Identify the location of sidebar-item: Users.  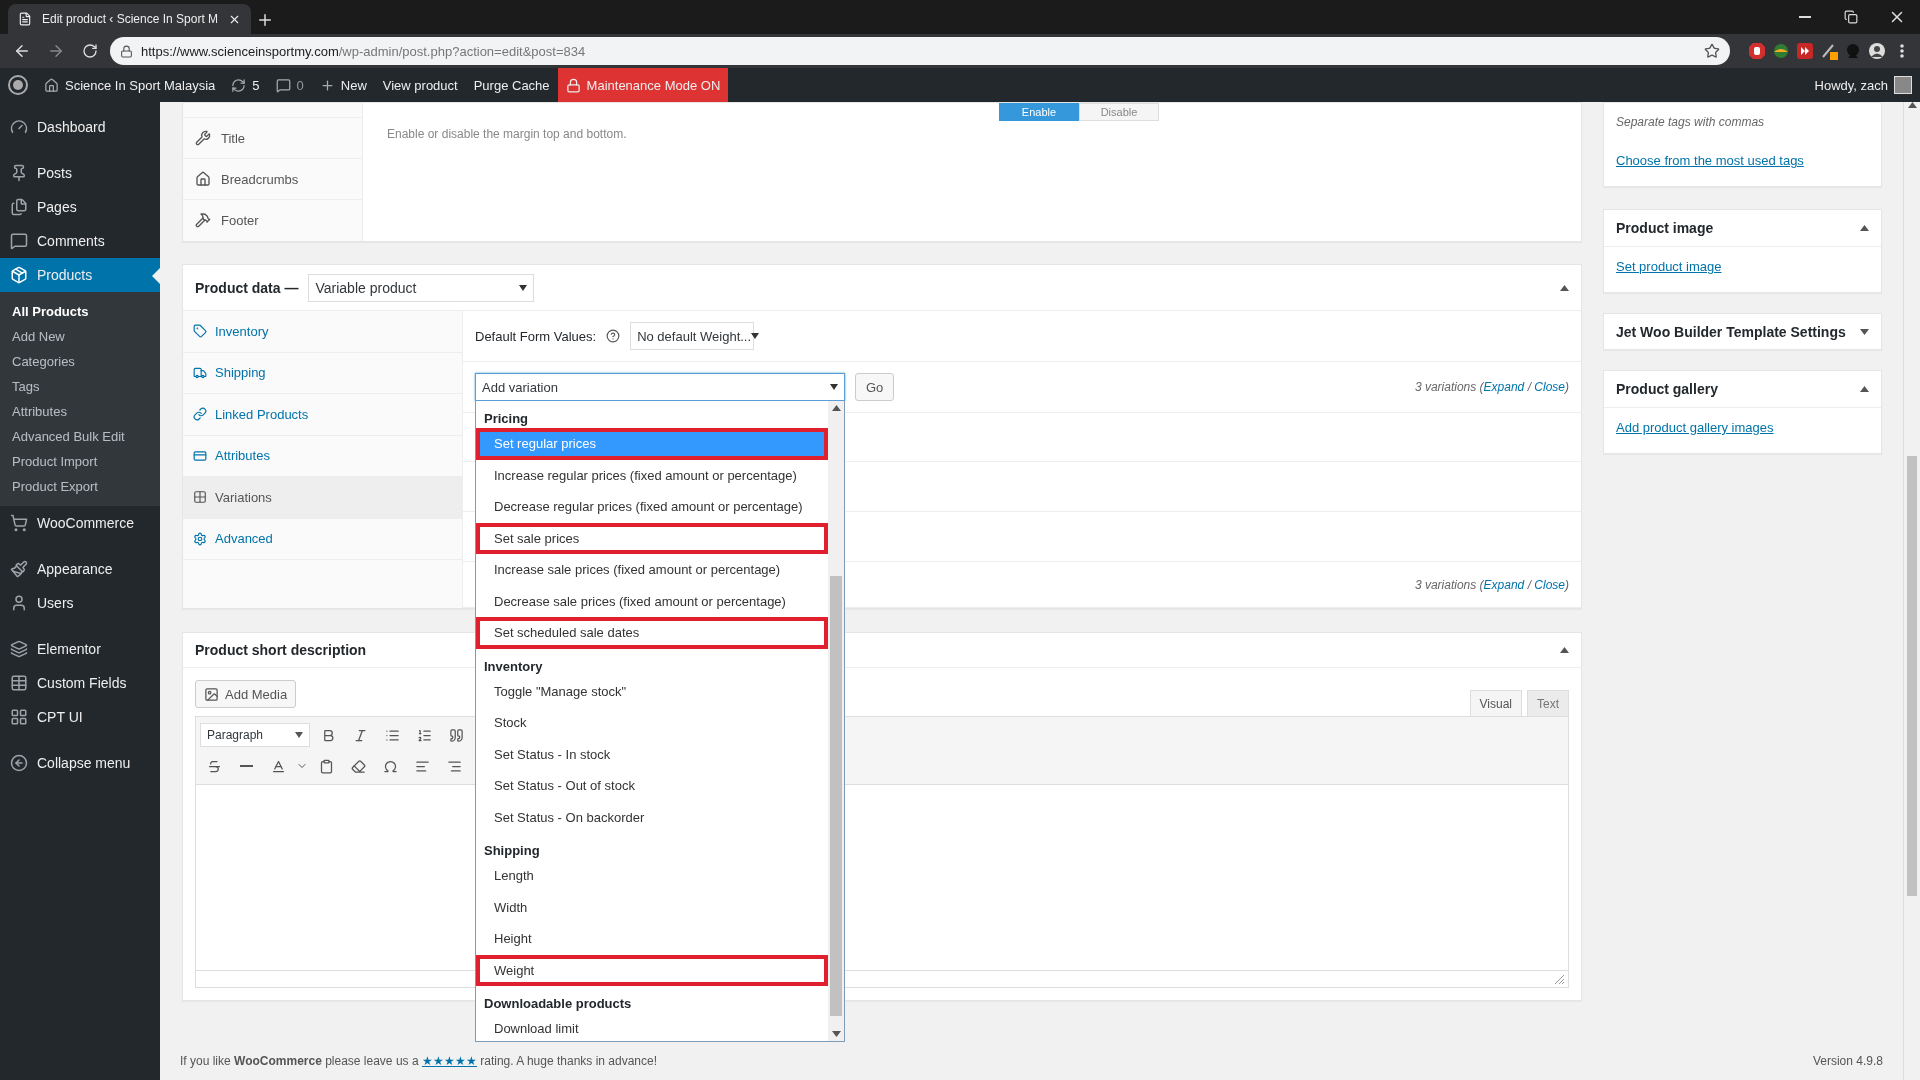
(80, 603).